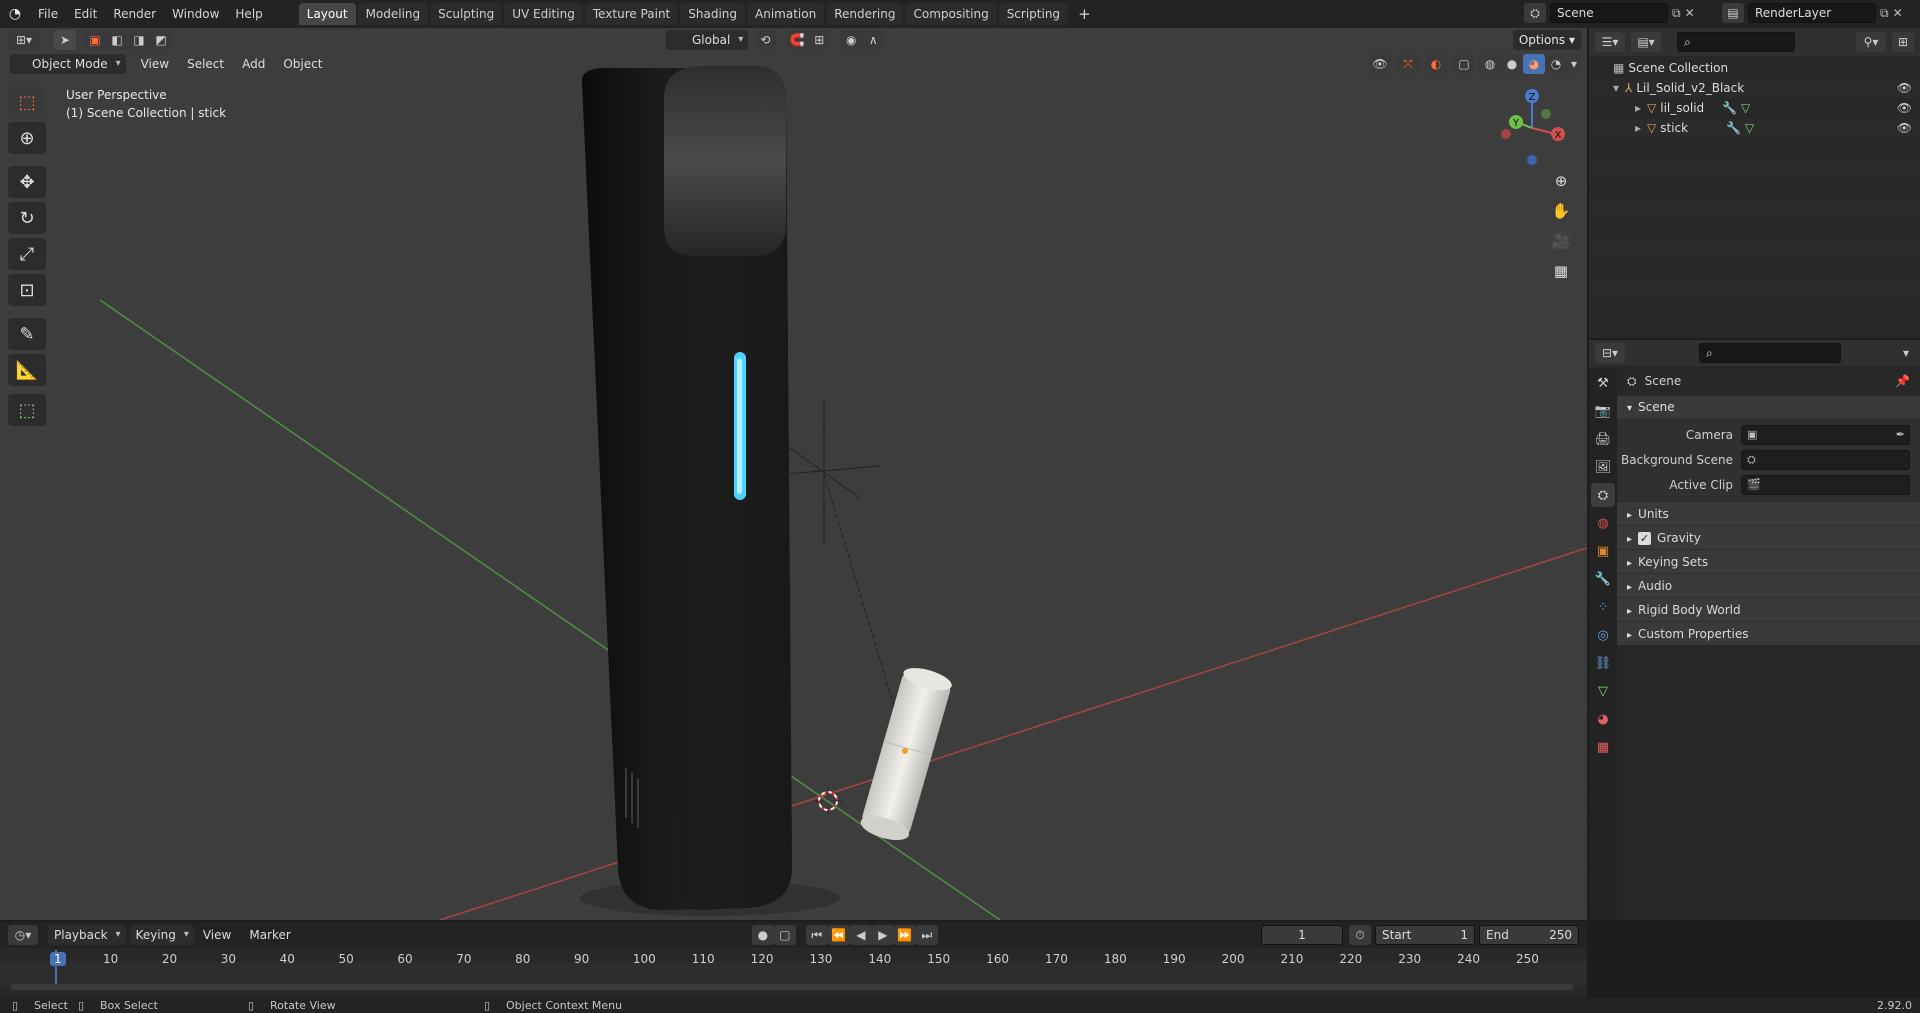 The width and height of the screenshot is (1920, 1013). I want to click on tab-modeling: Modeling, so click(393, 14).